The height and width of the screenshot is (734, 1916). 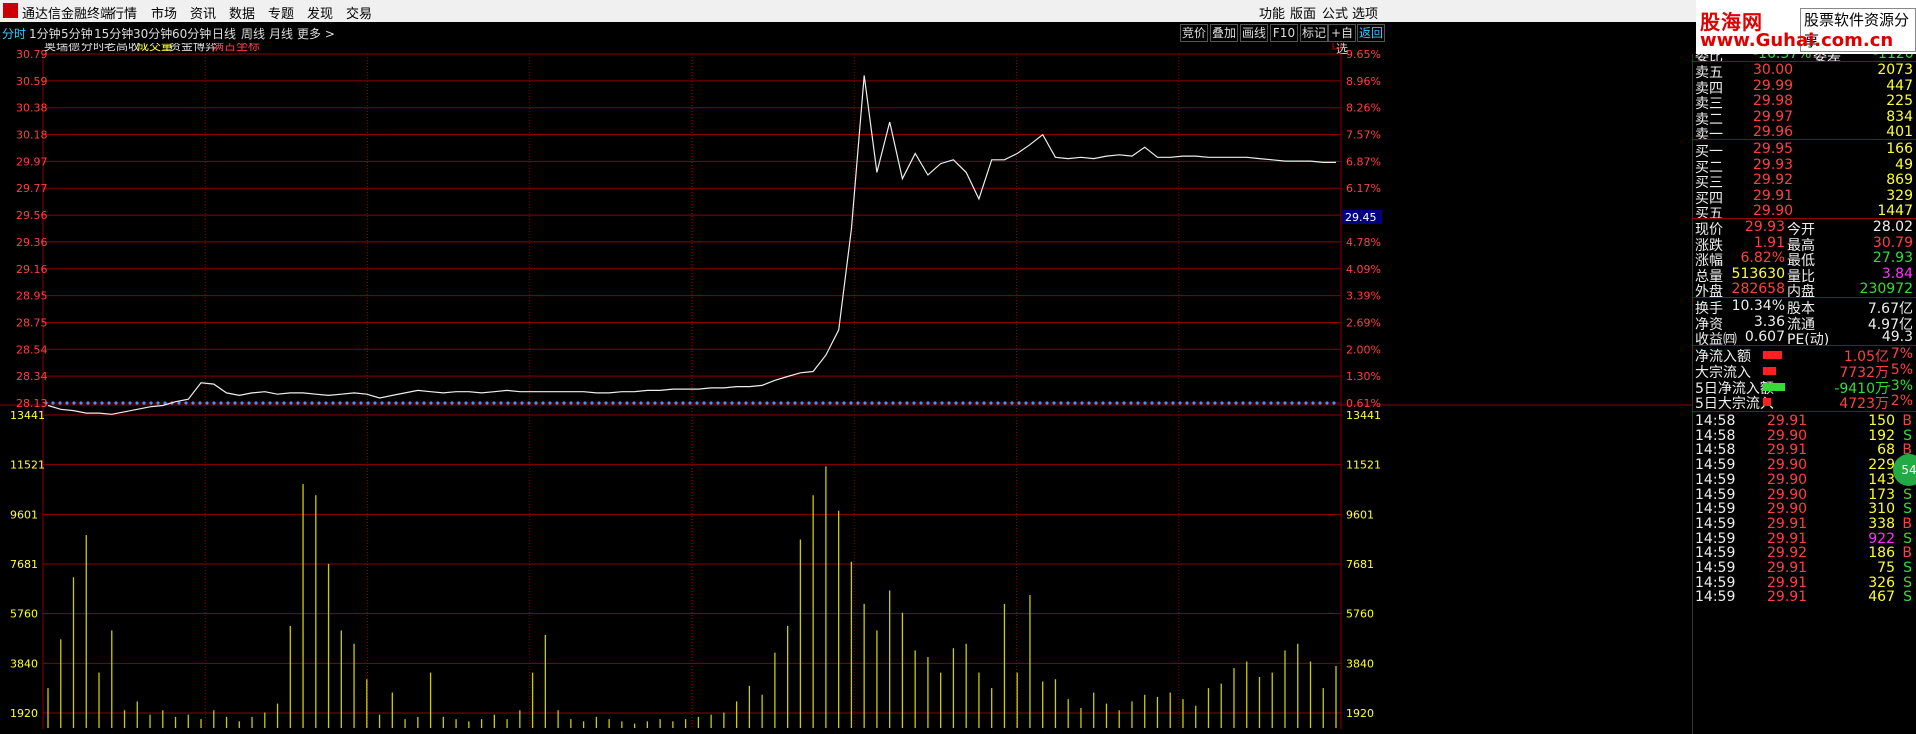 What do you see at coordinates (152, 33) in the screenshot?
I see `tab-30min: 30分钟` at bounding box center [152, 33].